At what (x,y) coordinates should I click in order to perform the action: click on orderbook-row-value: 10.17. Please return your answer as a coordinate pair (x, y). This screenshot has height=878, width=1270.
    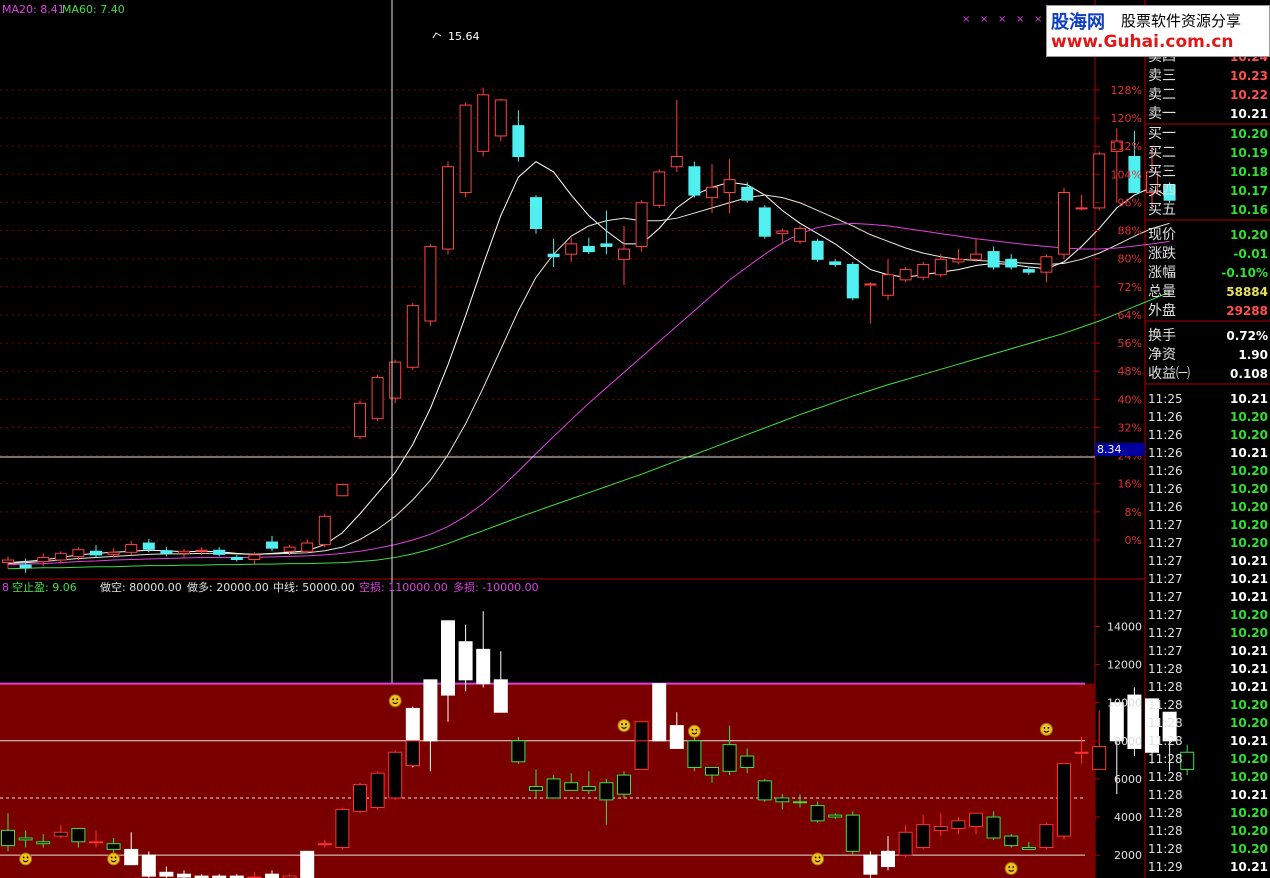
    Looking at the image, I should click on (1249, 191).